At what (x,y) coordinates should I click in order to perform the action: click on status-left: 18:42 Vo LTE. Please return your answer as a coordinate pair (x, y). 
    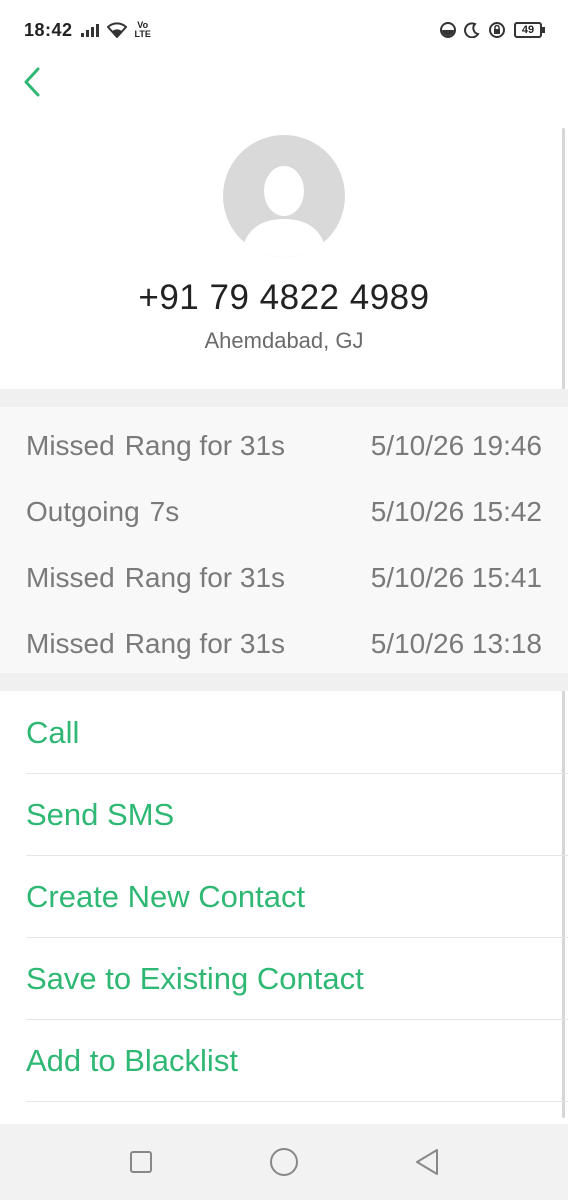
    Looking at the image, I should click on (87, 30).